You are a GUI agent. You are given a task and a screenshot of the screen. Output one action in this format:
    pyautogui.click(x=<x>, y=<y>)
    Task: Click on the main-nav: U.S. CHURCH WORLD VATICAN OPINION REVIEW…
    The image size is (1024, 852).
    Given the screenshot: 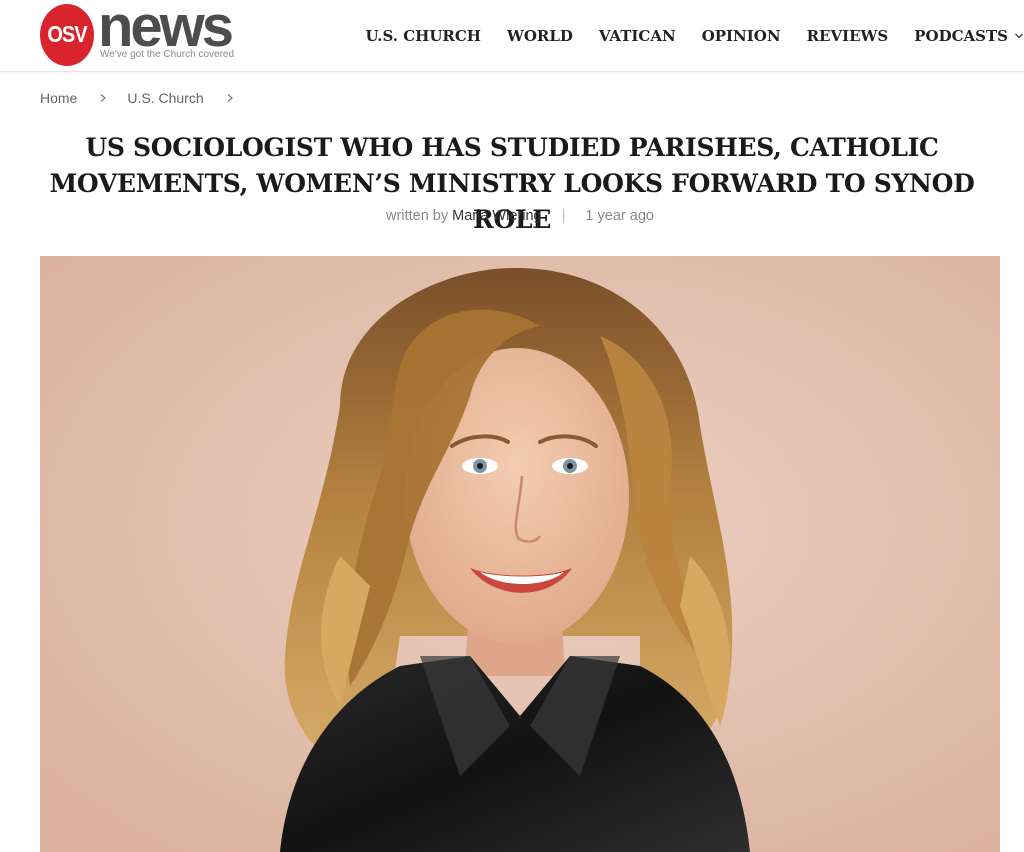 What is the action you would take?
    pyautogui.click(x=695, y=36)
    